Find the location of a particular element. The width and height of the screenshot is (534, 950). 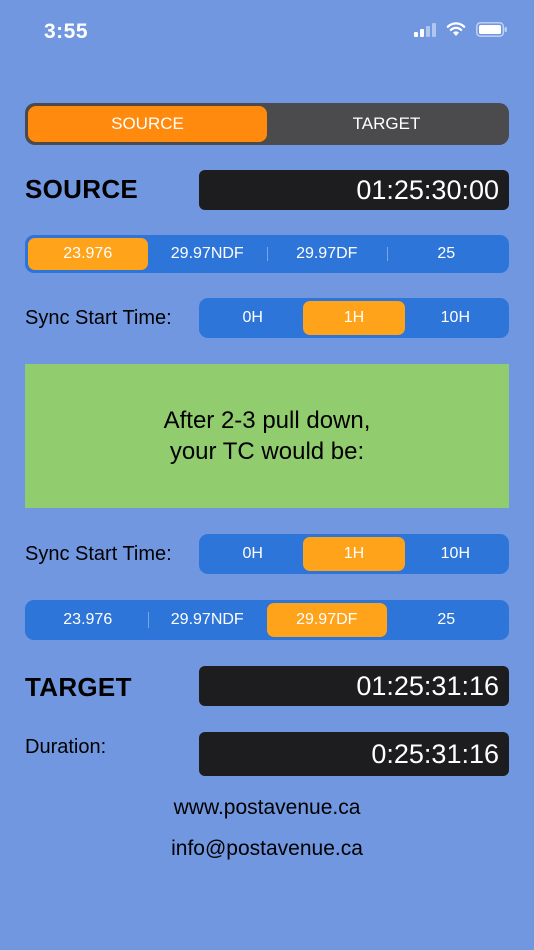

source-sync-label: Sync Start Time: is located at coordinates (98, 318).